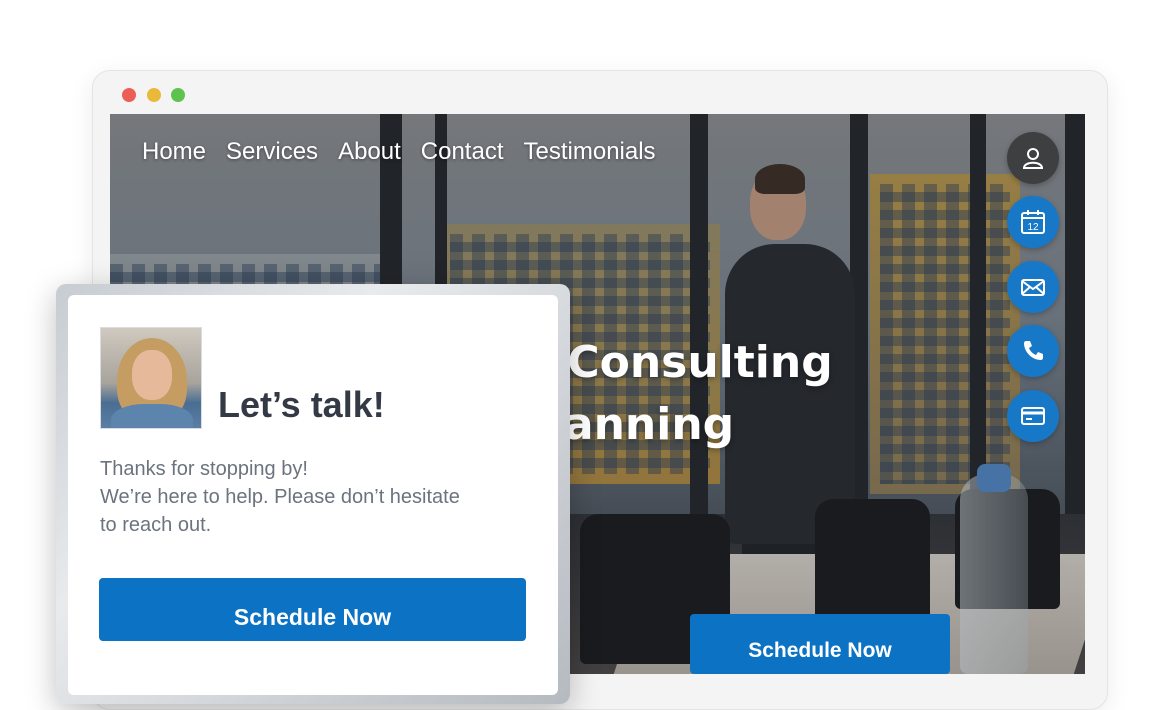 The image size is (1160, 710). Describe the element at coordinates (462, 152) in the screenshot. I see `nav-contact: Contact` at that location.